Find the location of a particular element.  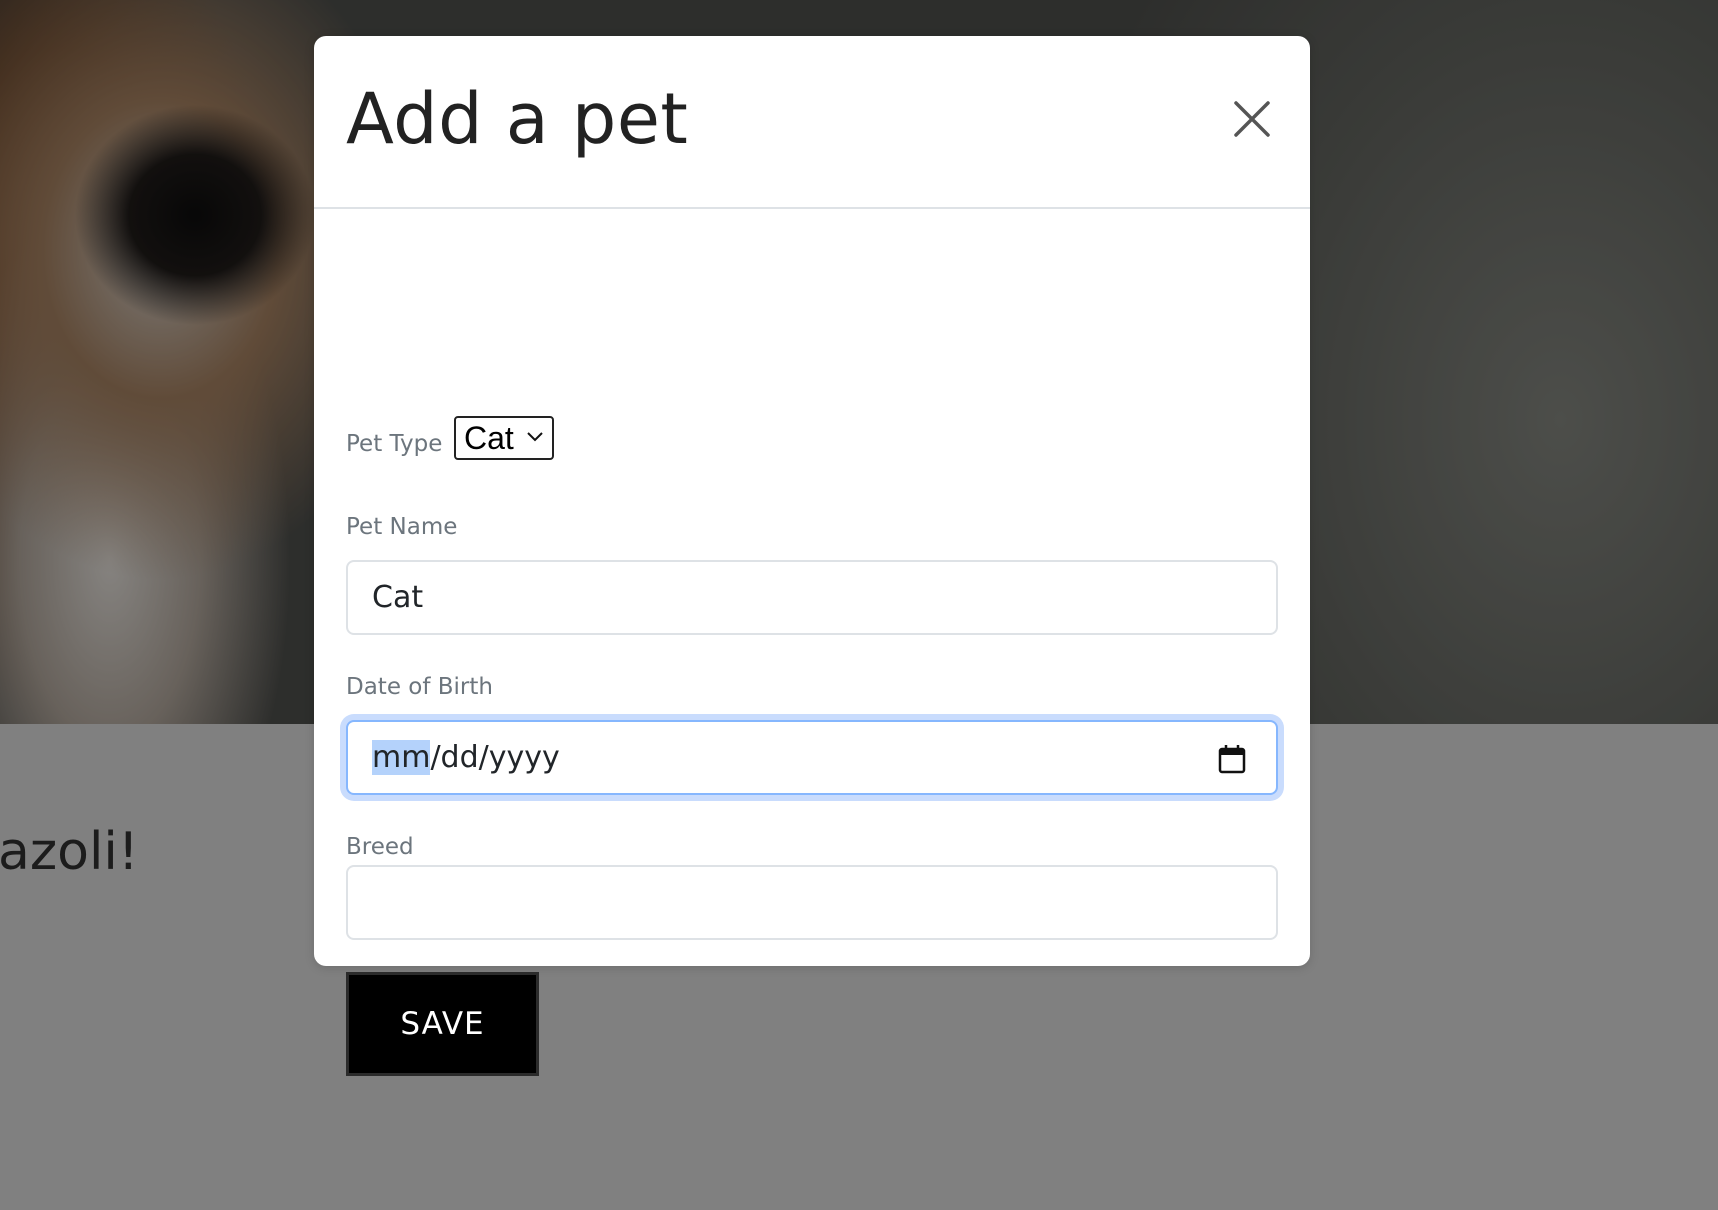

background-greeting-text: azoli! is located at coordinates (69, 852).